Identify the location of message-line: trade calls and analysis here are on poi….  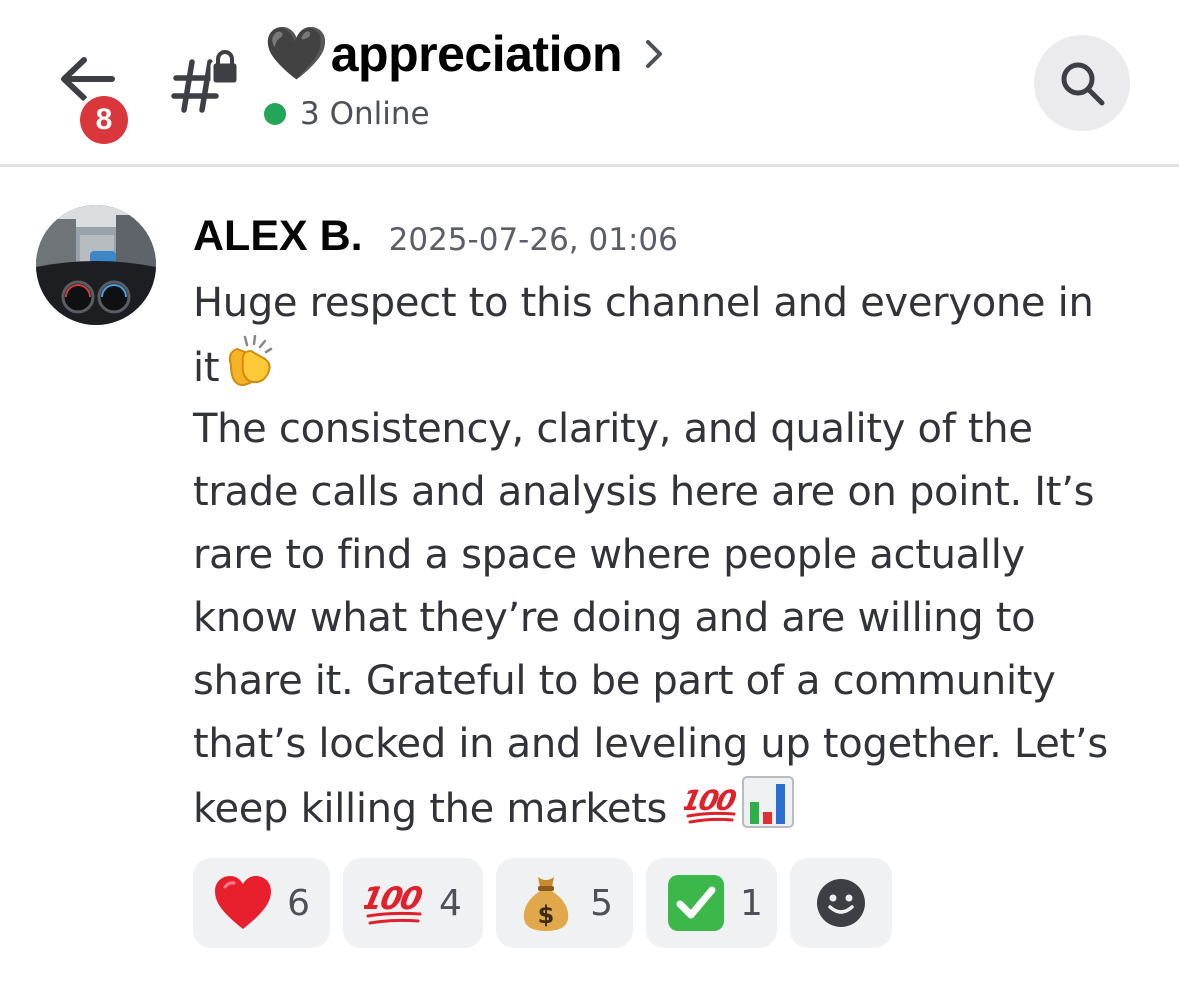
(644, 492).